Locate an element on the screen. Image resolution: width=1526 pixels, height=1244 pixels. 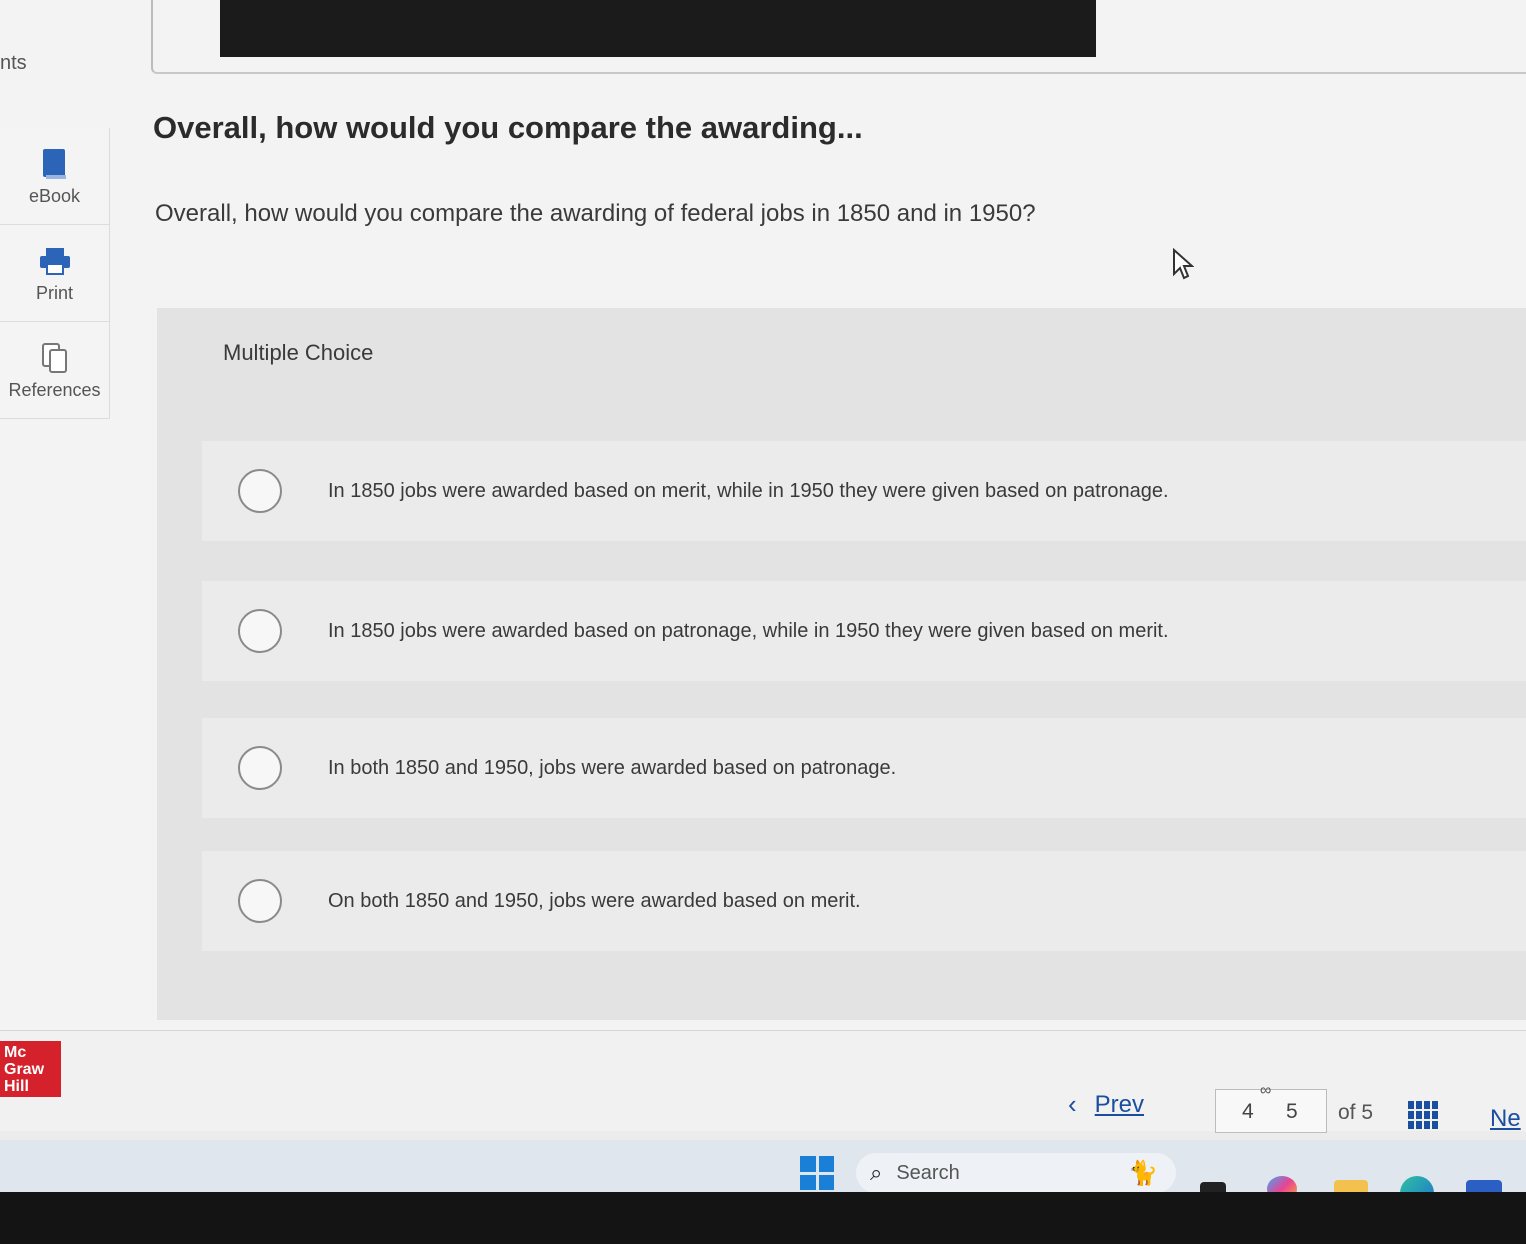
sidebar-item-label: References is located at coordinates (54, 389).